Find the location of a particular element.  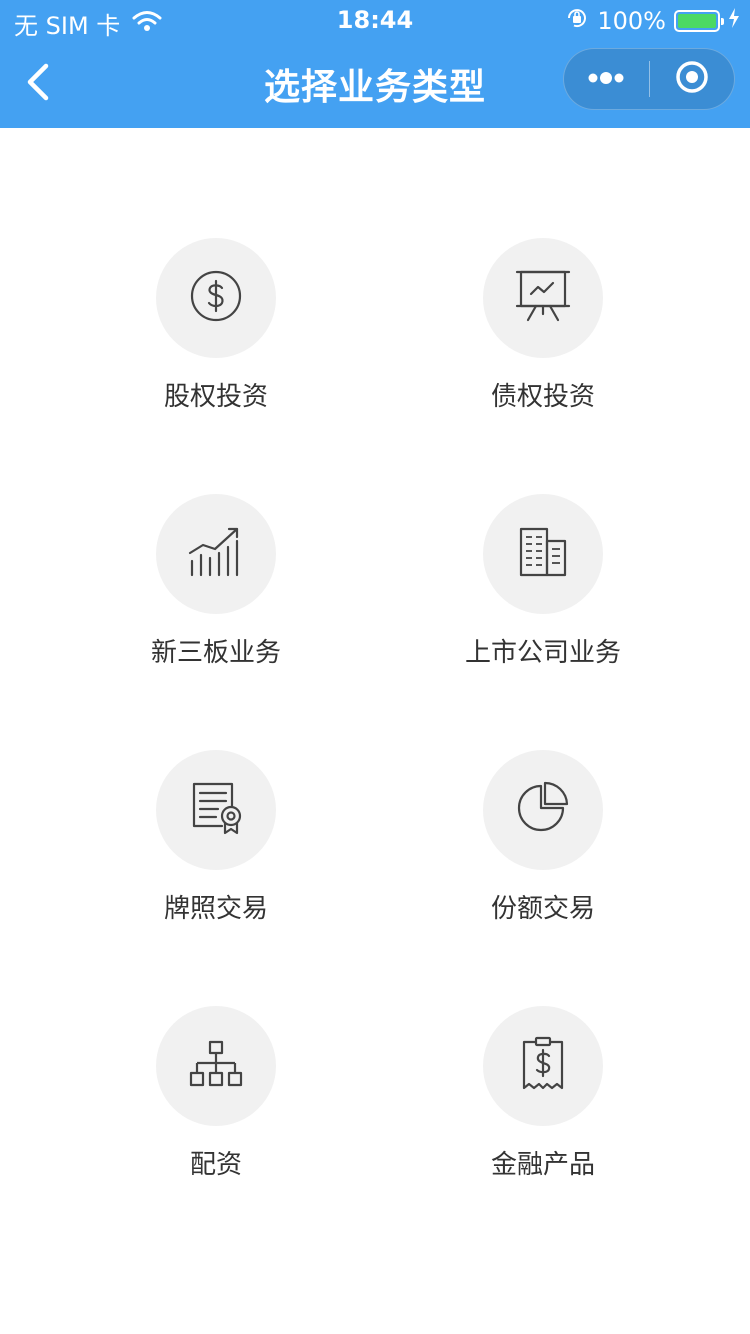

business-item-label: 新三板业务 is located at coordinates (215, 653).